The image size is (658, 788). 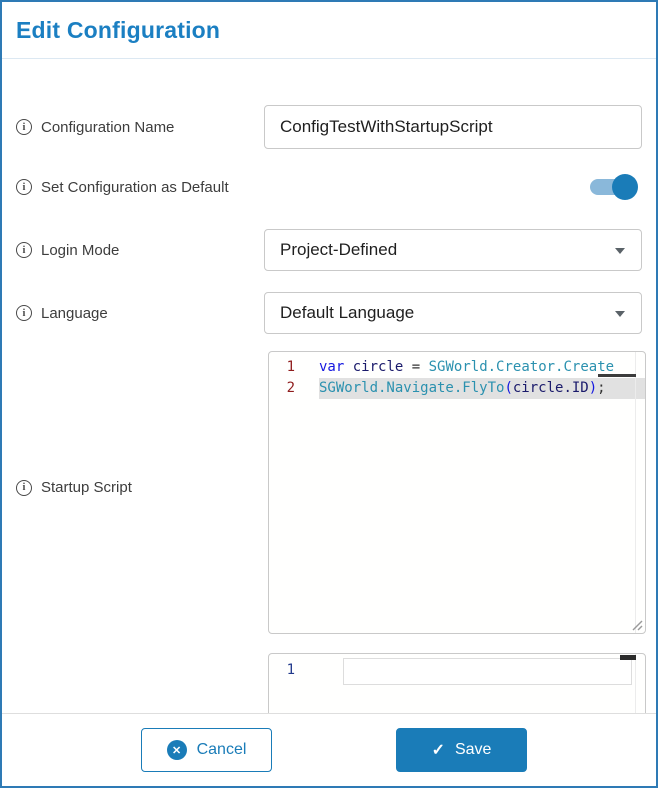 I want to click on language-value: Default Language, so click(x=347, y=312).